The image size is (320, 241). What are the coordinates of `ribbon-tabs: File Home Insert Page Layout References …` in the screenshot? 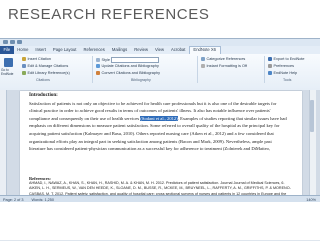 It's located at (160, 50).